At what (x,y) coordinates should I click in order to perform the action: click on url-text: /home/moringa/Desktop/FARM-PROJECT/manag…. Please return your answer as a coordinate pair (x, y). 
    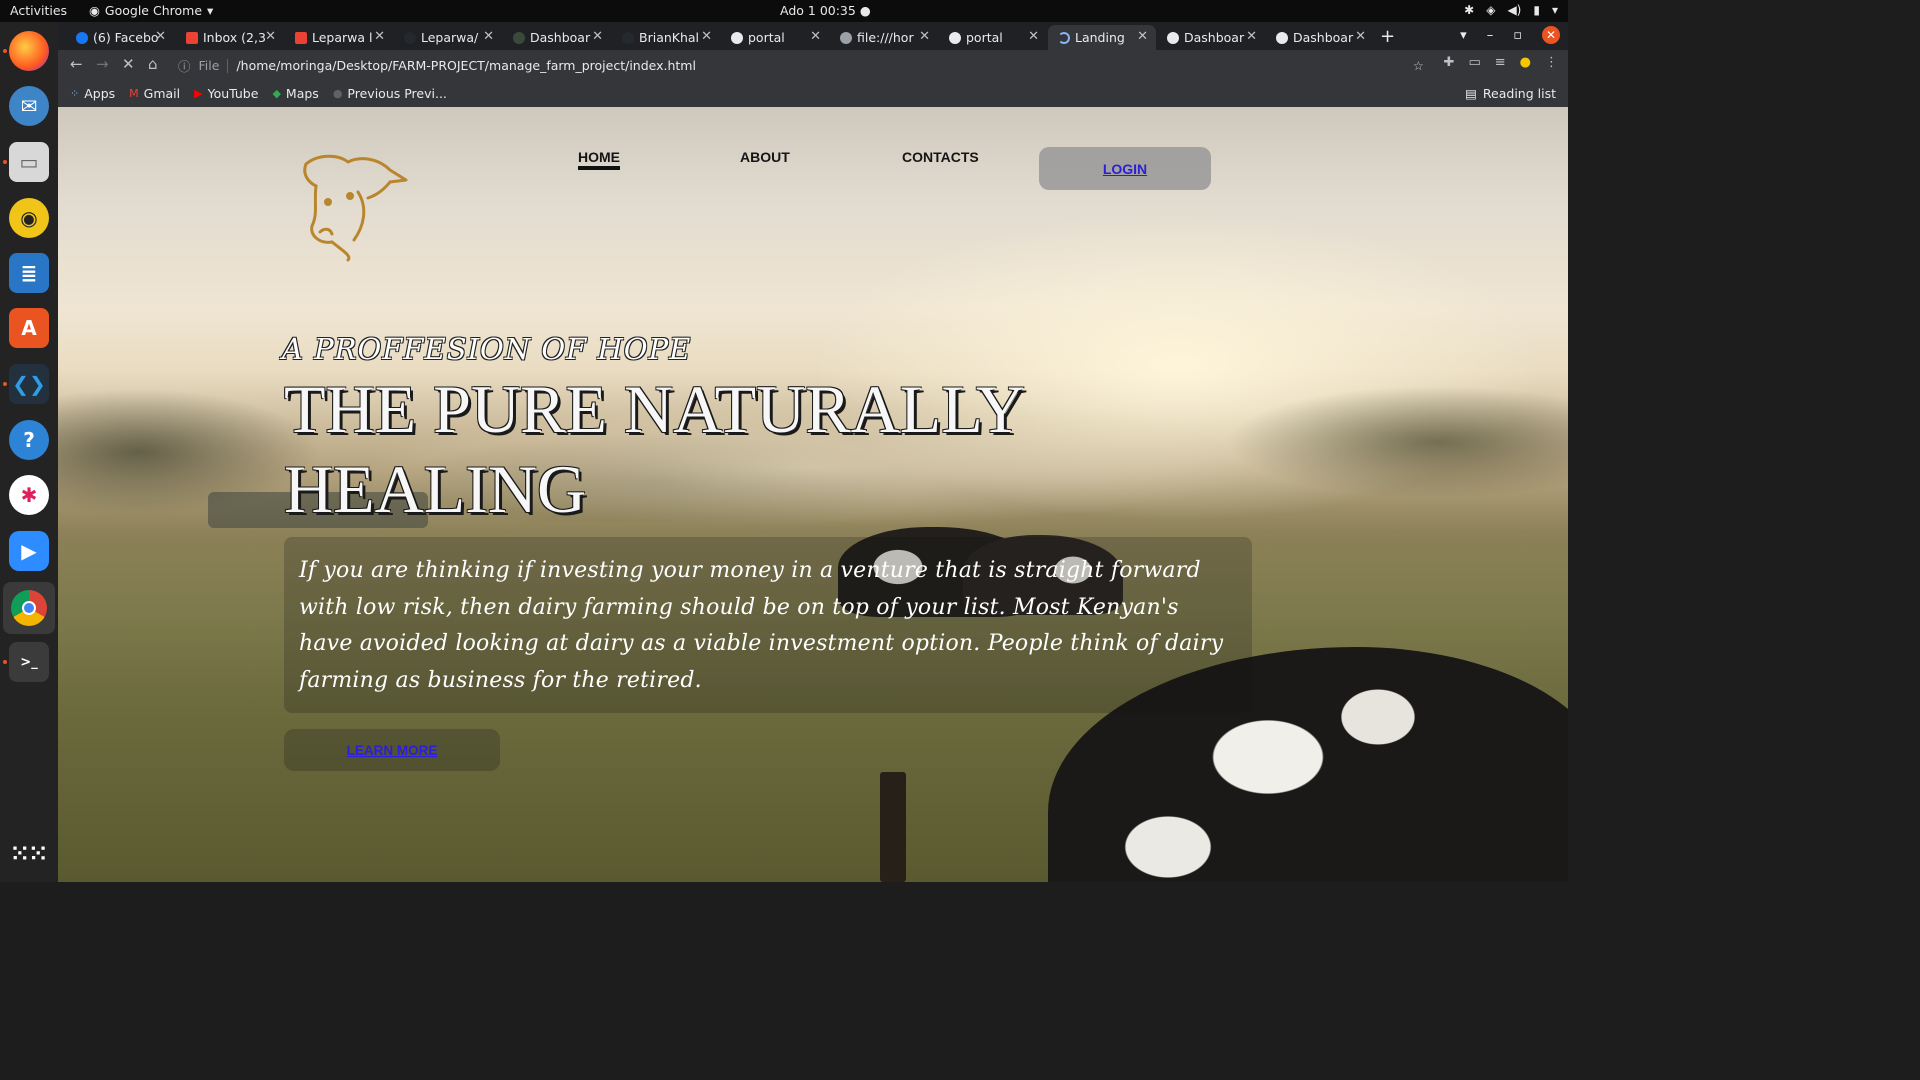
    Looking at the image, I should click on (466, 65).